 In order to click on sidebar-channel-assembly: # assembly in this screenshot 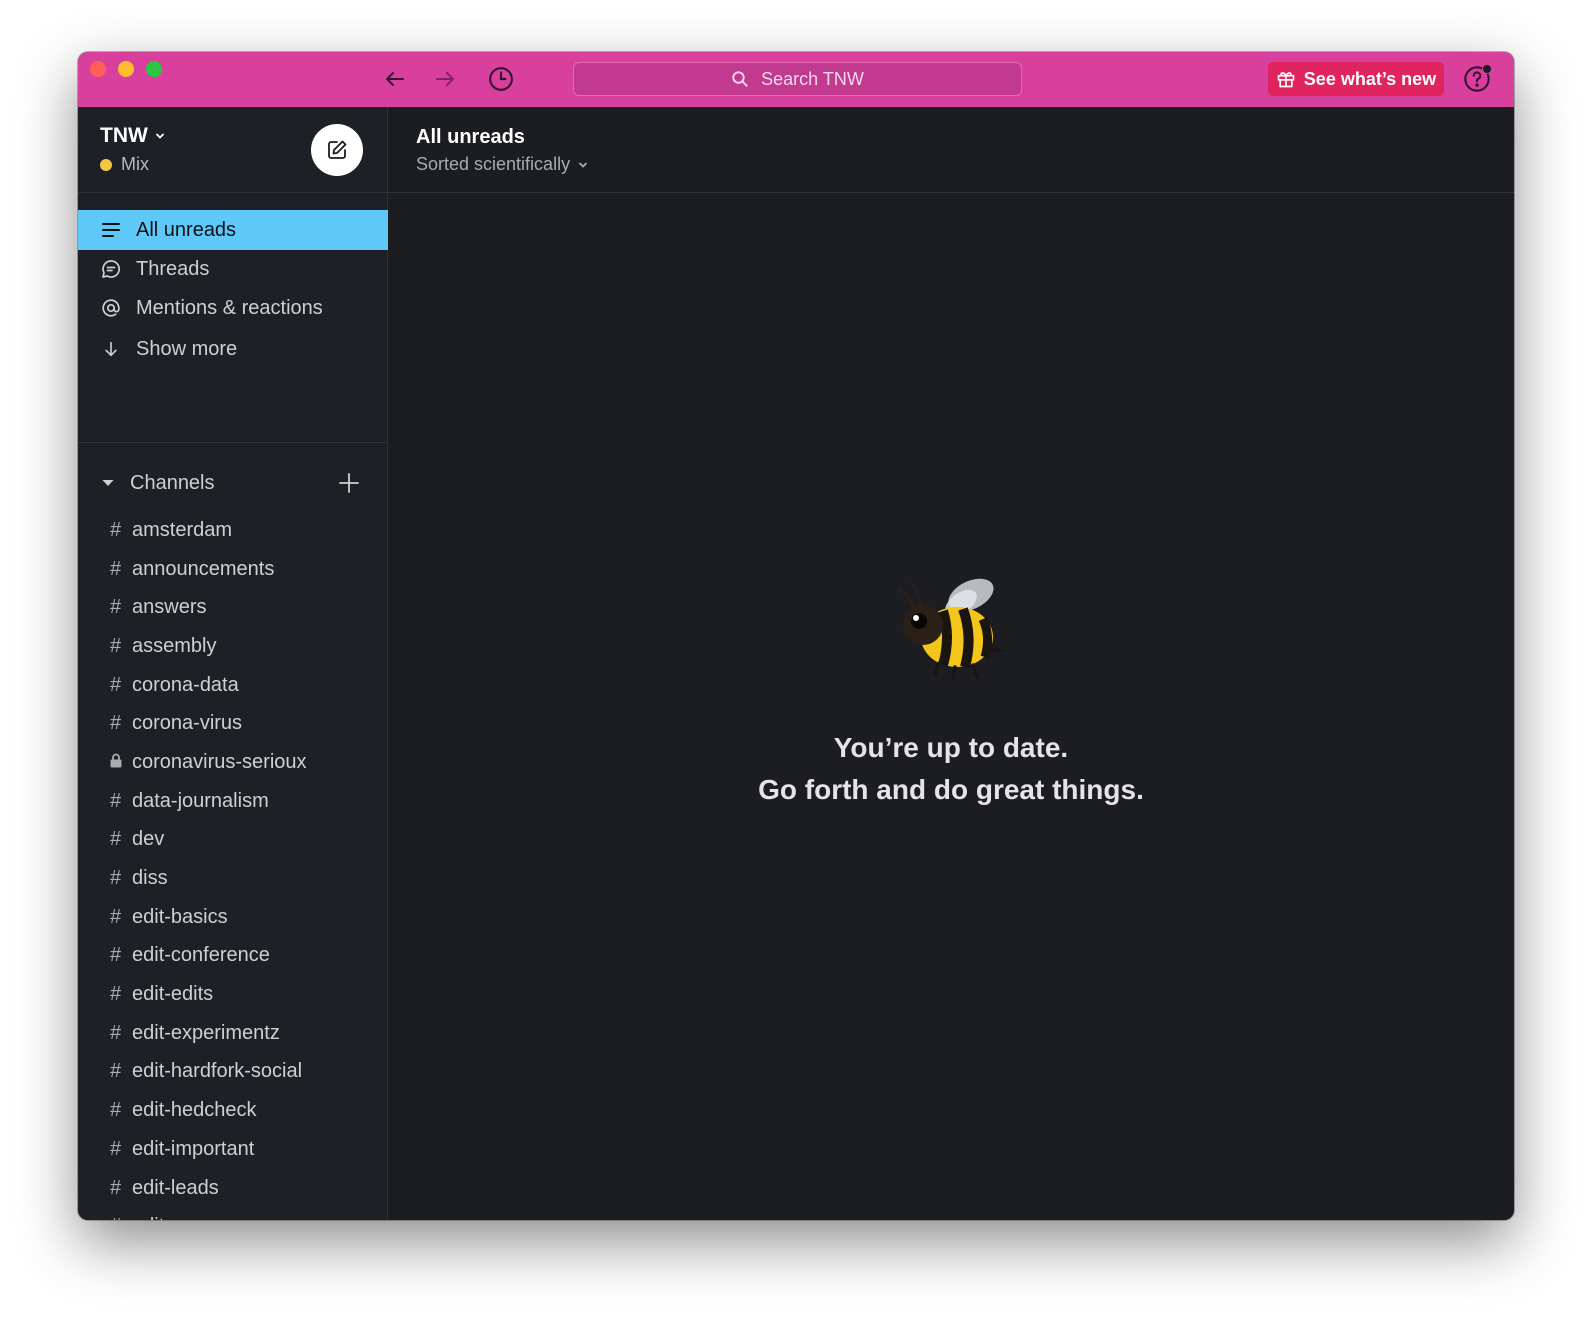, I will do `click(233, 646)`.